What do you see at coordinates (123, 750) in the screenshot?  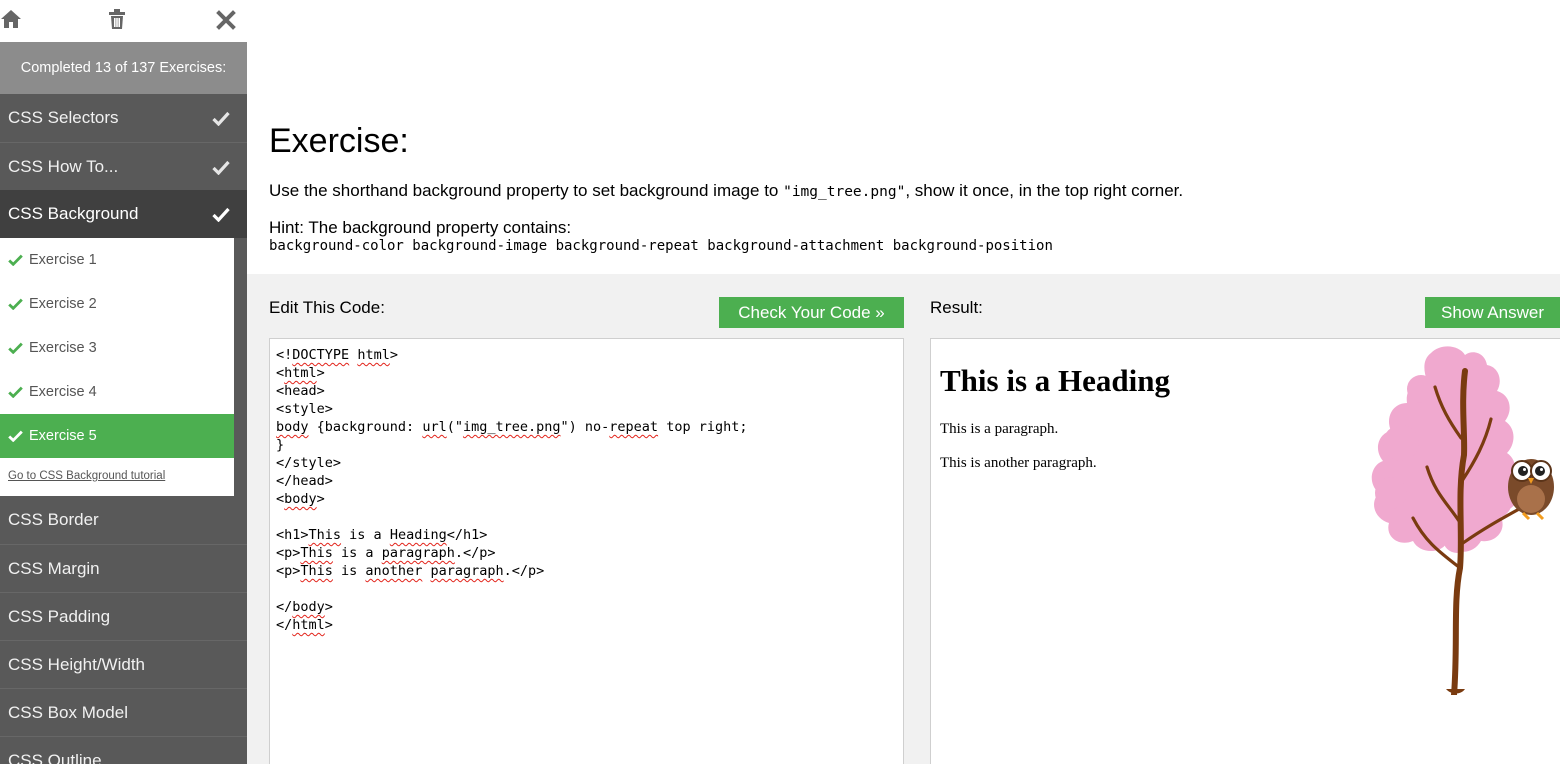 I see `sidebar-item-css-outline: CSS Outline` at bounding box center [123, 750].